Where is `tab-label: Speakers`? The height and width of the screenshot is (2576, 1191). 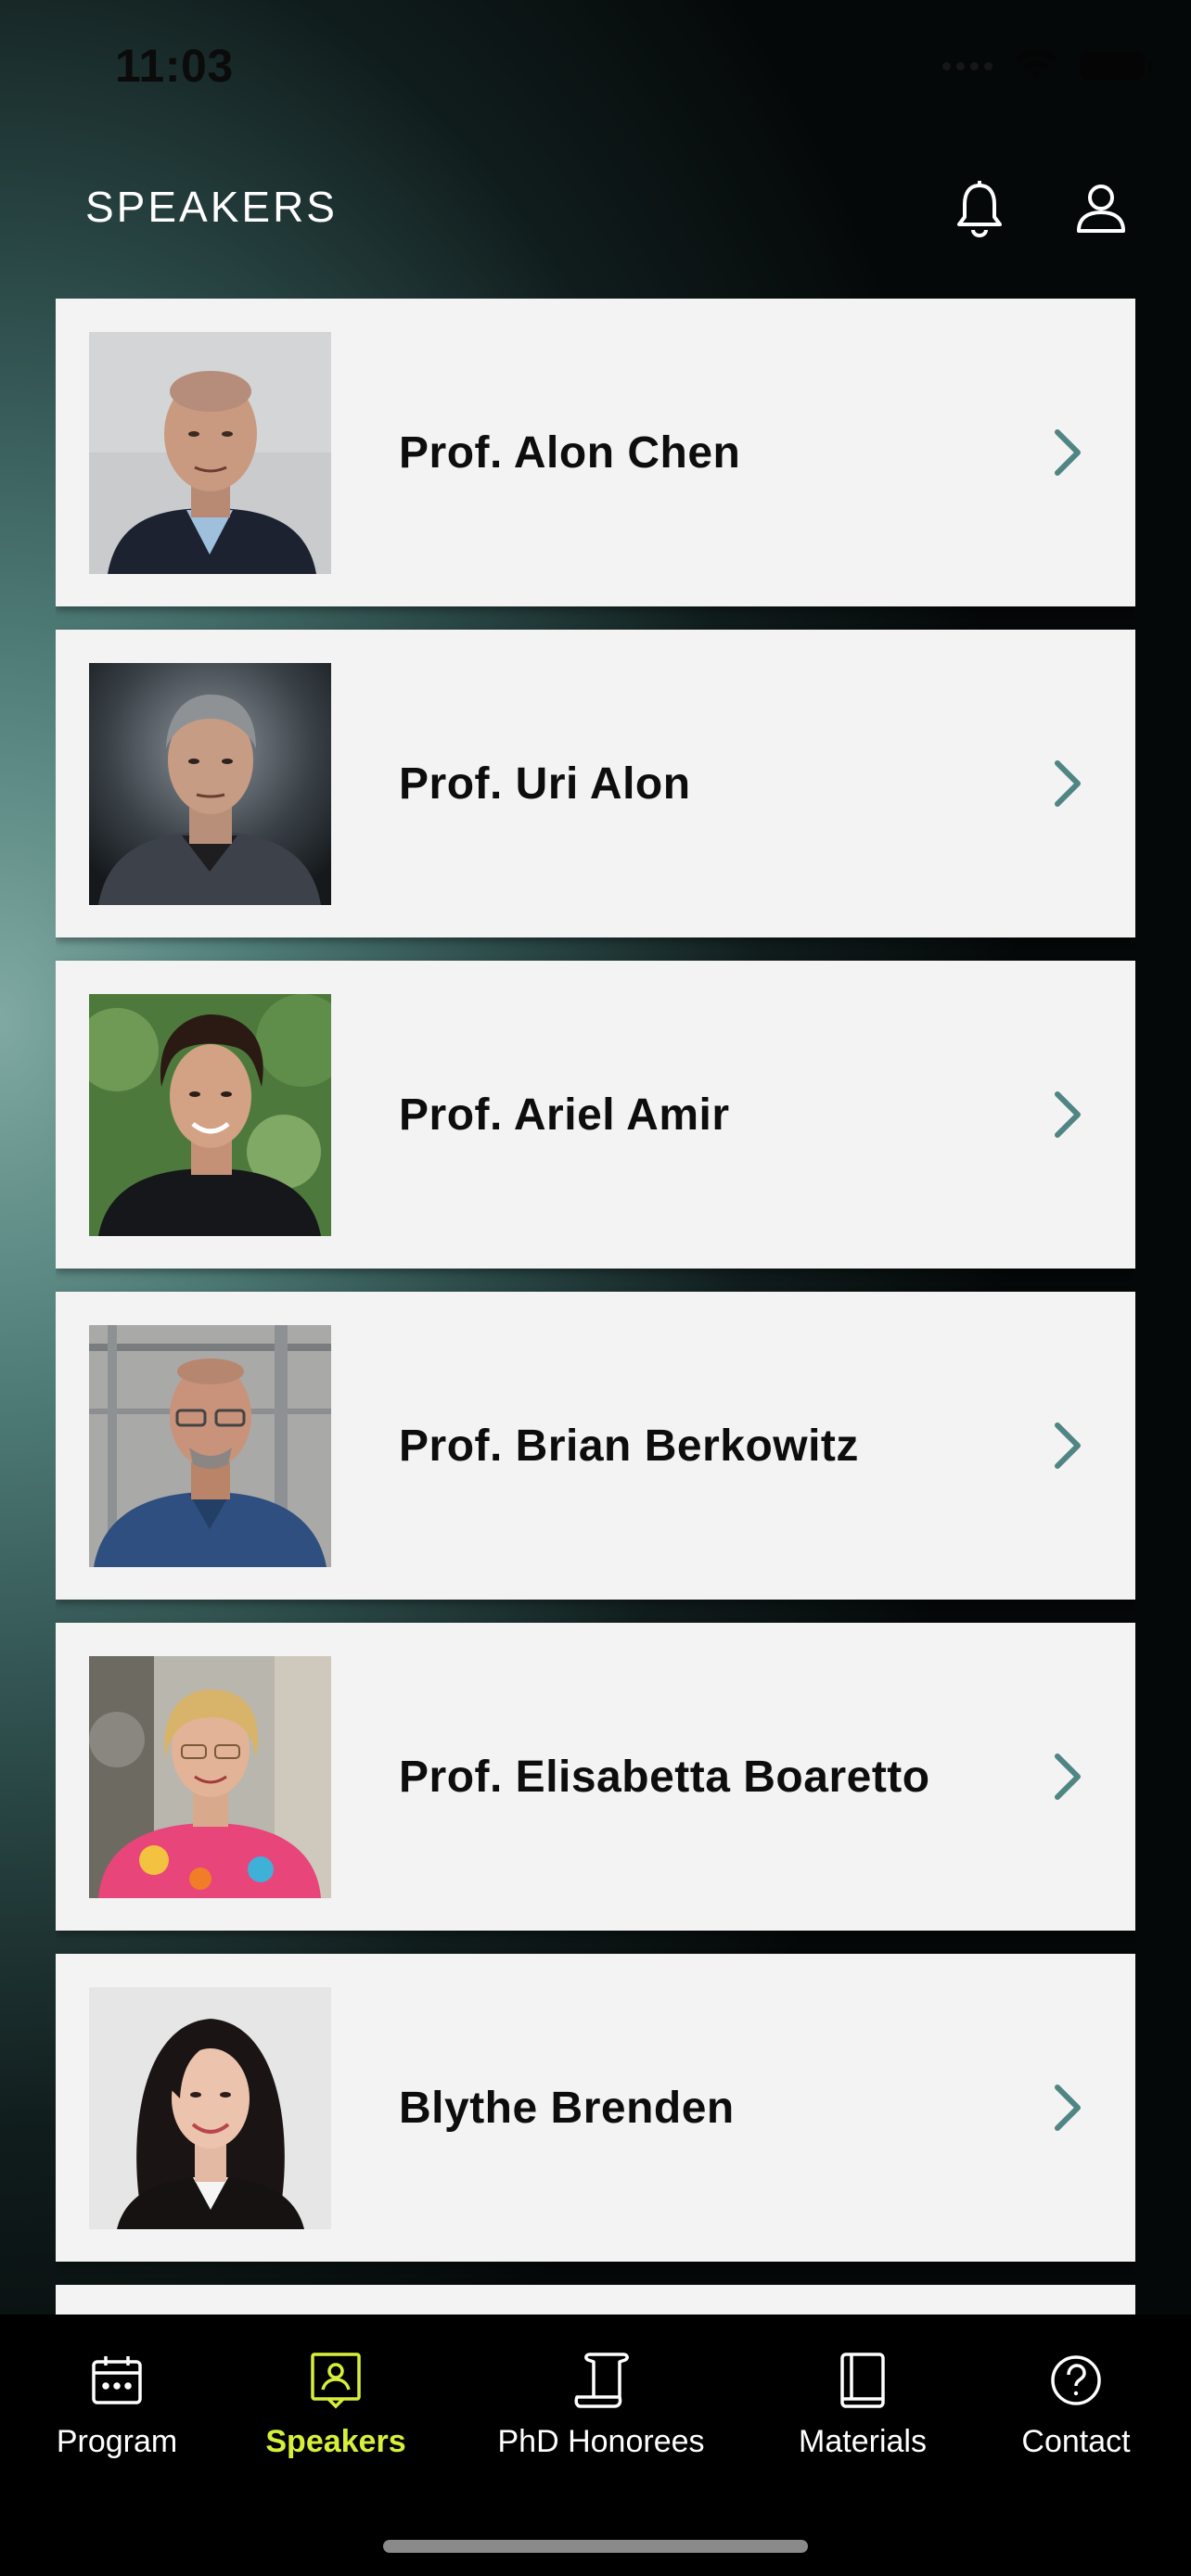 tab-label: Speakers is located at coordinates (335, 2441).